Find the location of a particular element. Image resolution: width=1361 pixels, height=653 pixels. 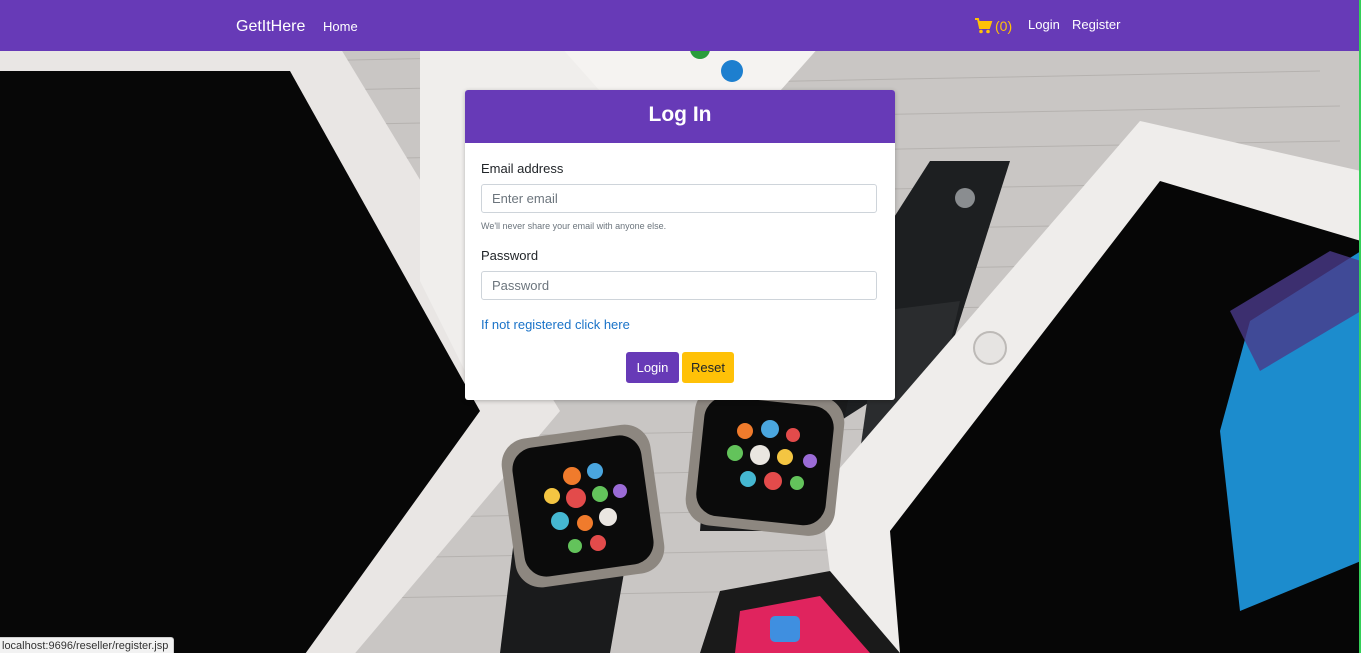

email-input is located at coordinates (679, 198).